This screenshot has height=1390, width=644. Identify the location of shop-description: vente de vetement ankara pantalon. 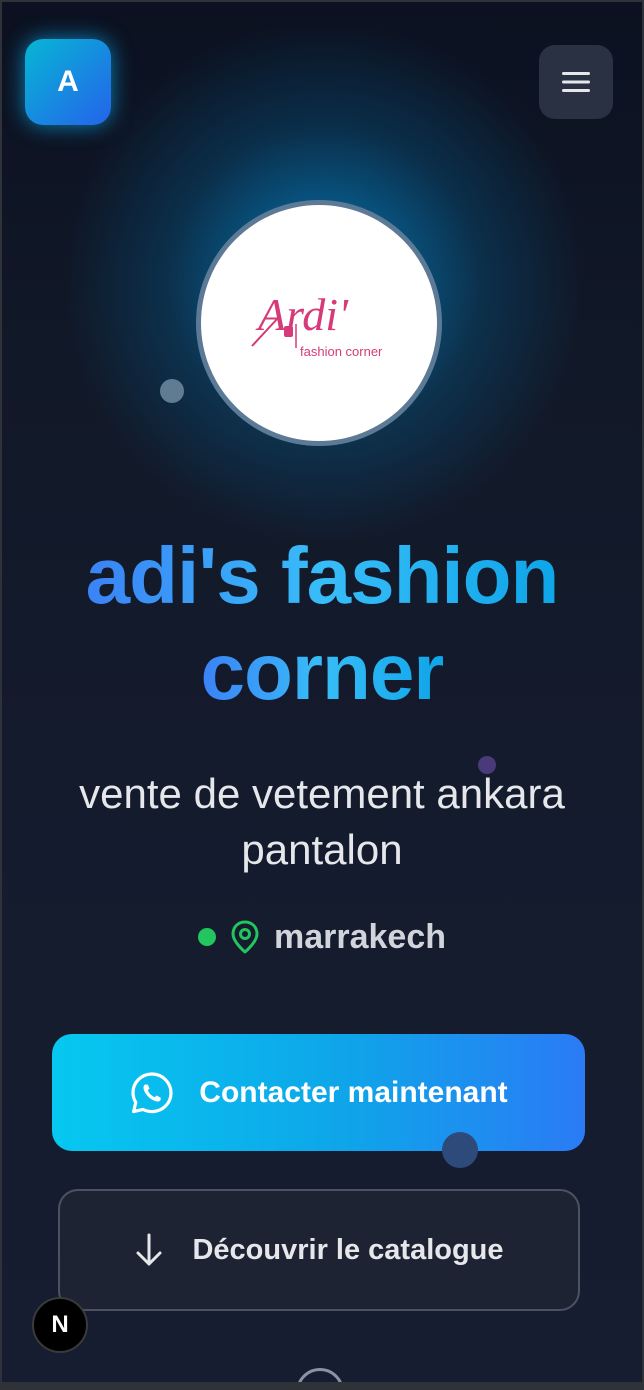
(322, 821).